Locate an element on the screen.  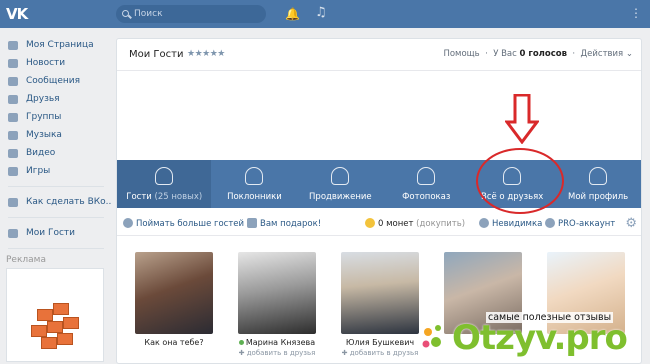
tab-sub-label: (25 новых) is located at coordinates (178, 197).